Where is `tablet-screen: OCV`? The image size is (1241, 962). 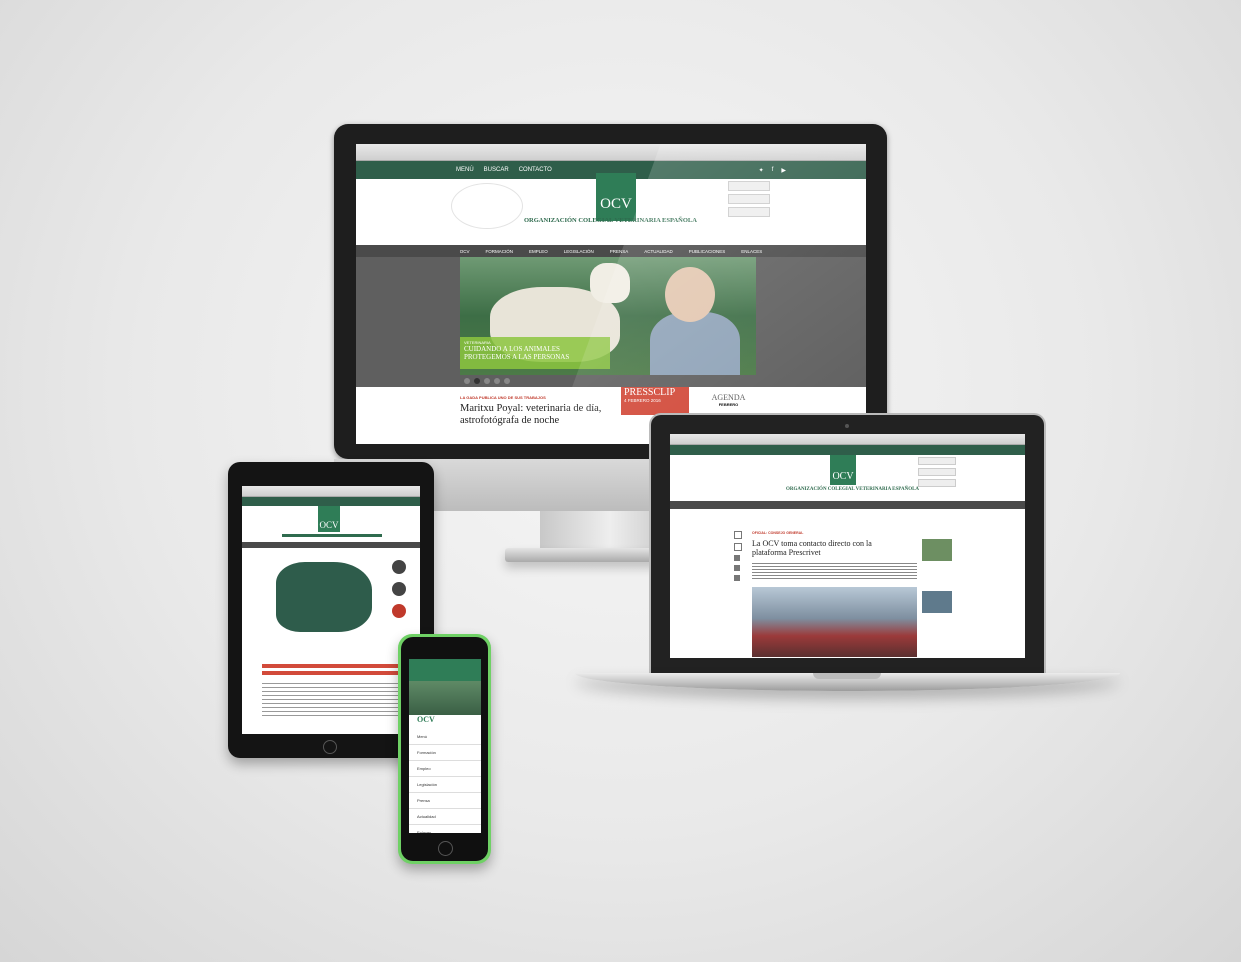
tablet-screen: OCV is located at coordinates (331, 610).